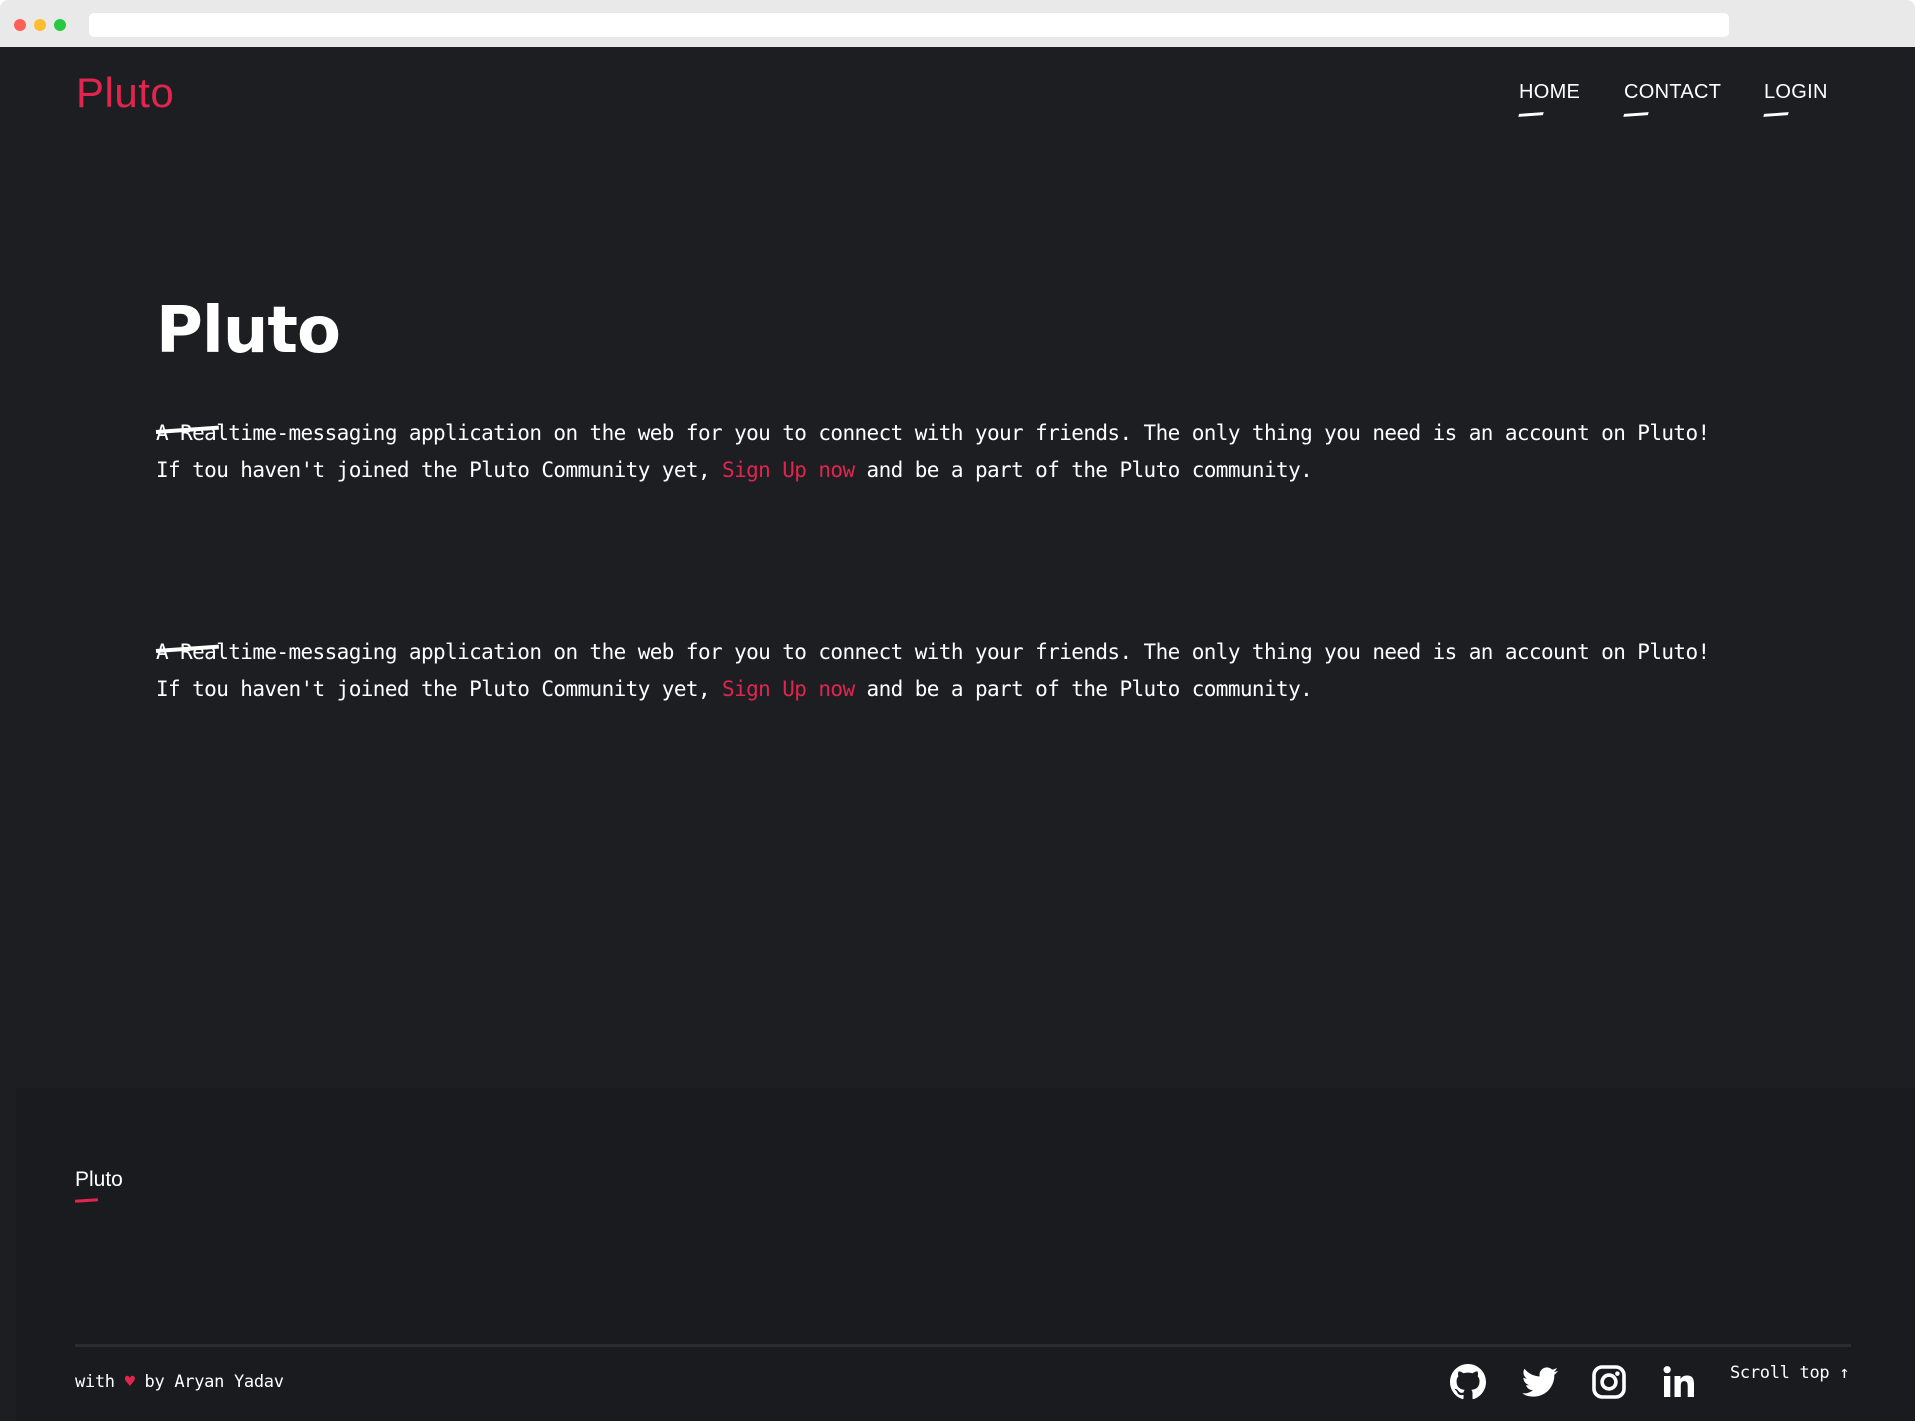 The image size is (1915, 1421). Describe the element at coordinates (20, 25) in the screenshot. I see `close-window-button` at that location.